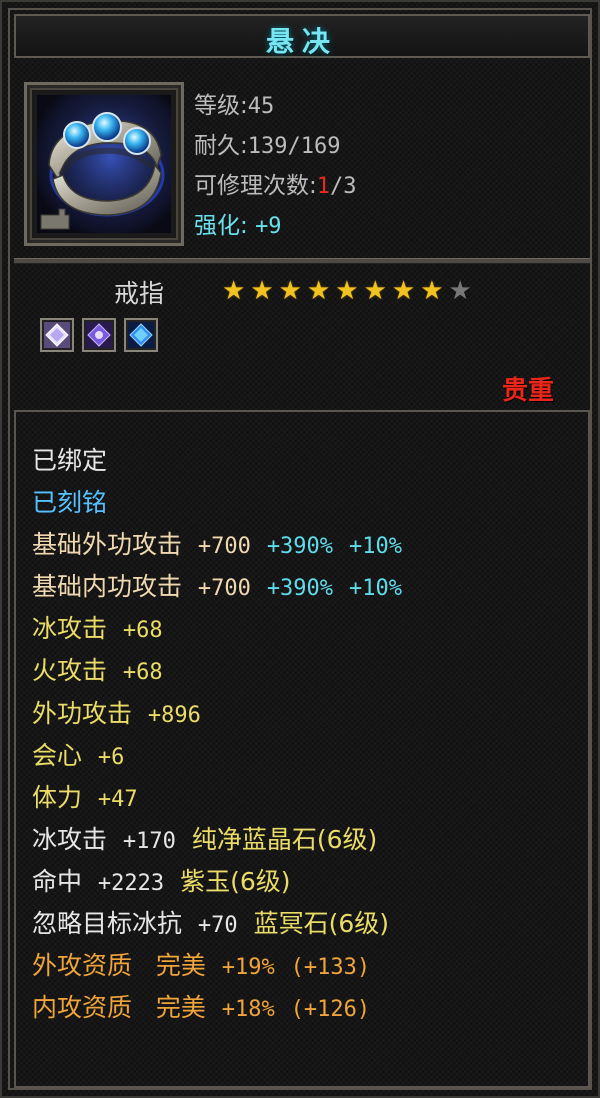 This screenshot has height=1098, width=600. What do you see at coordinates (221, 226) in the screenshot?
I see `enhance-label: 强化:` at bounding box center [221, 226].